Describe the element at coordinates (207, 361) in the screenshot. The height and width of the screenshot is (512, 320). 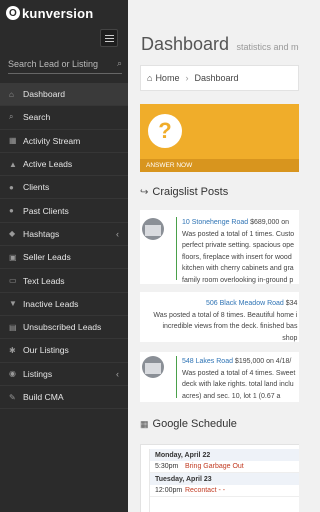
I see `listing-link: 548 Lakes Road` at that location.